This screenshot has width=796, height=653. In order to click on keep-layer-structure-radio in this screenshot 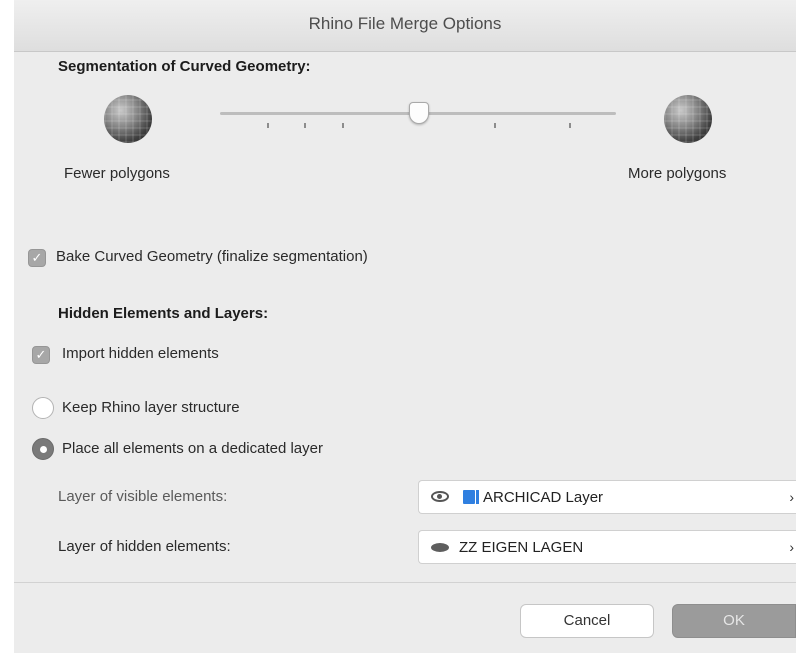, I will do `click(43, 408)`.